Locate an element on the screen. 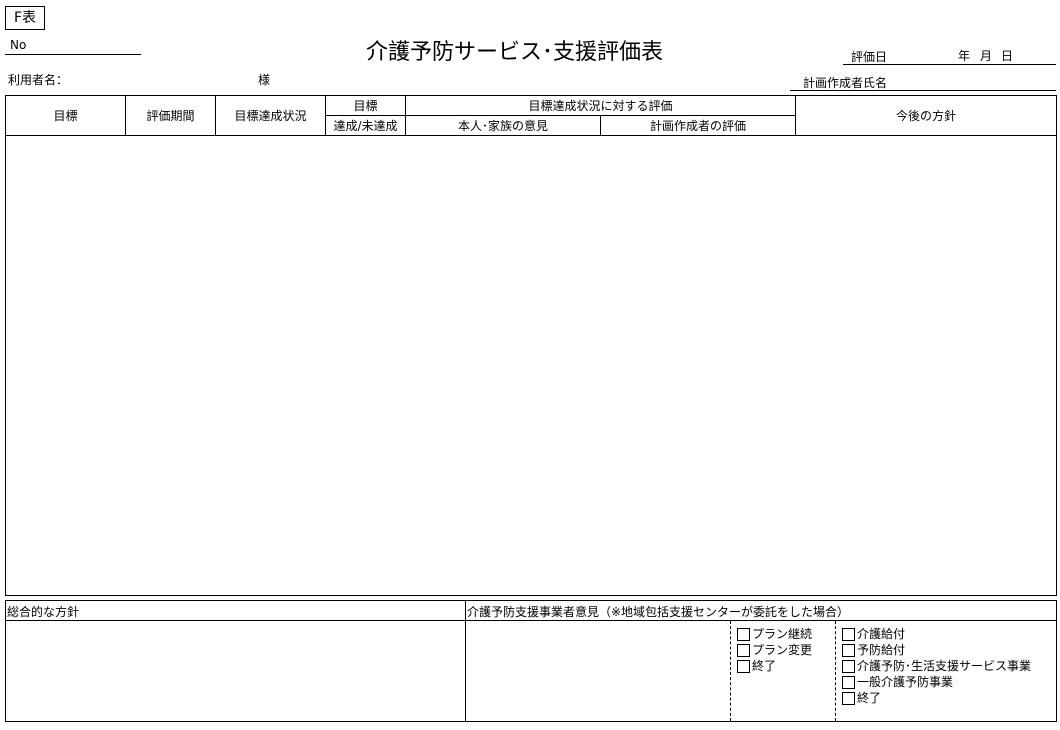  page-title: 介護予防サービス･支援評価表 is located at coordinates (515, 52).